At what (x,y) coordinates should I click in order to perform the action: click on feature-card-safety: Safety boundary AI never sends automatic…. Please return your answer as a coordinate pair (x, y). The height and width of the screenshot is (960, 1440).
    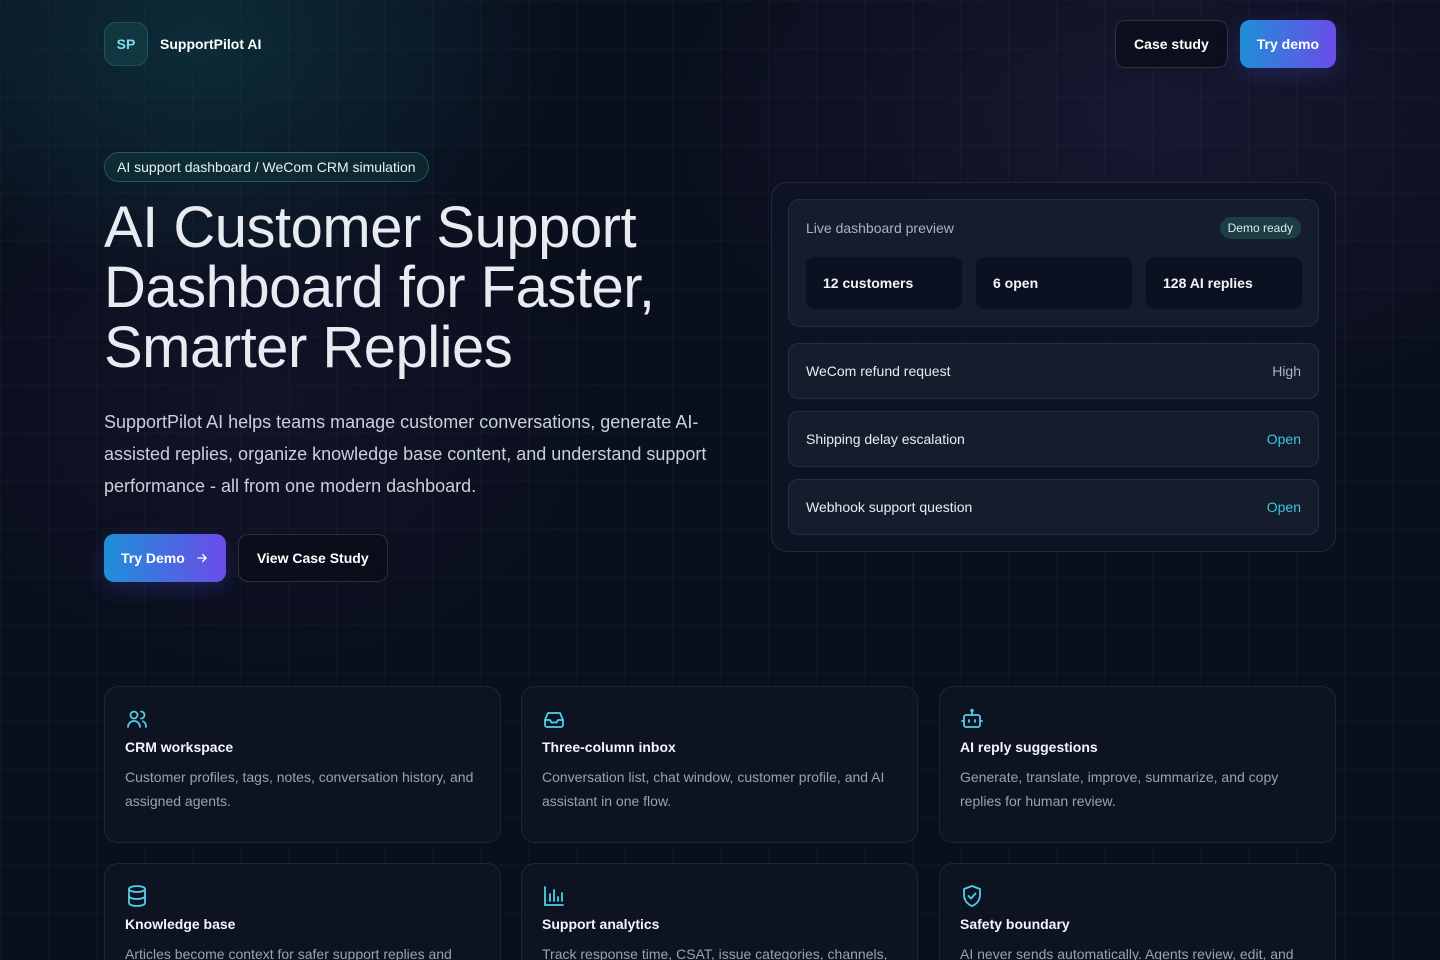
    Looking at the image, I should click on (1137, 911).